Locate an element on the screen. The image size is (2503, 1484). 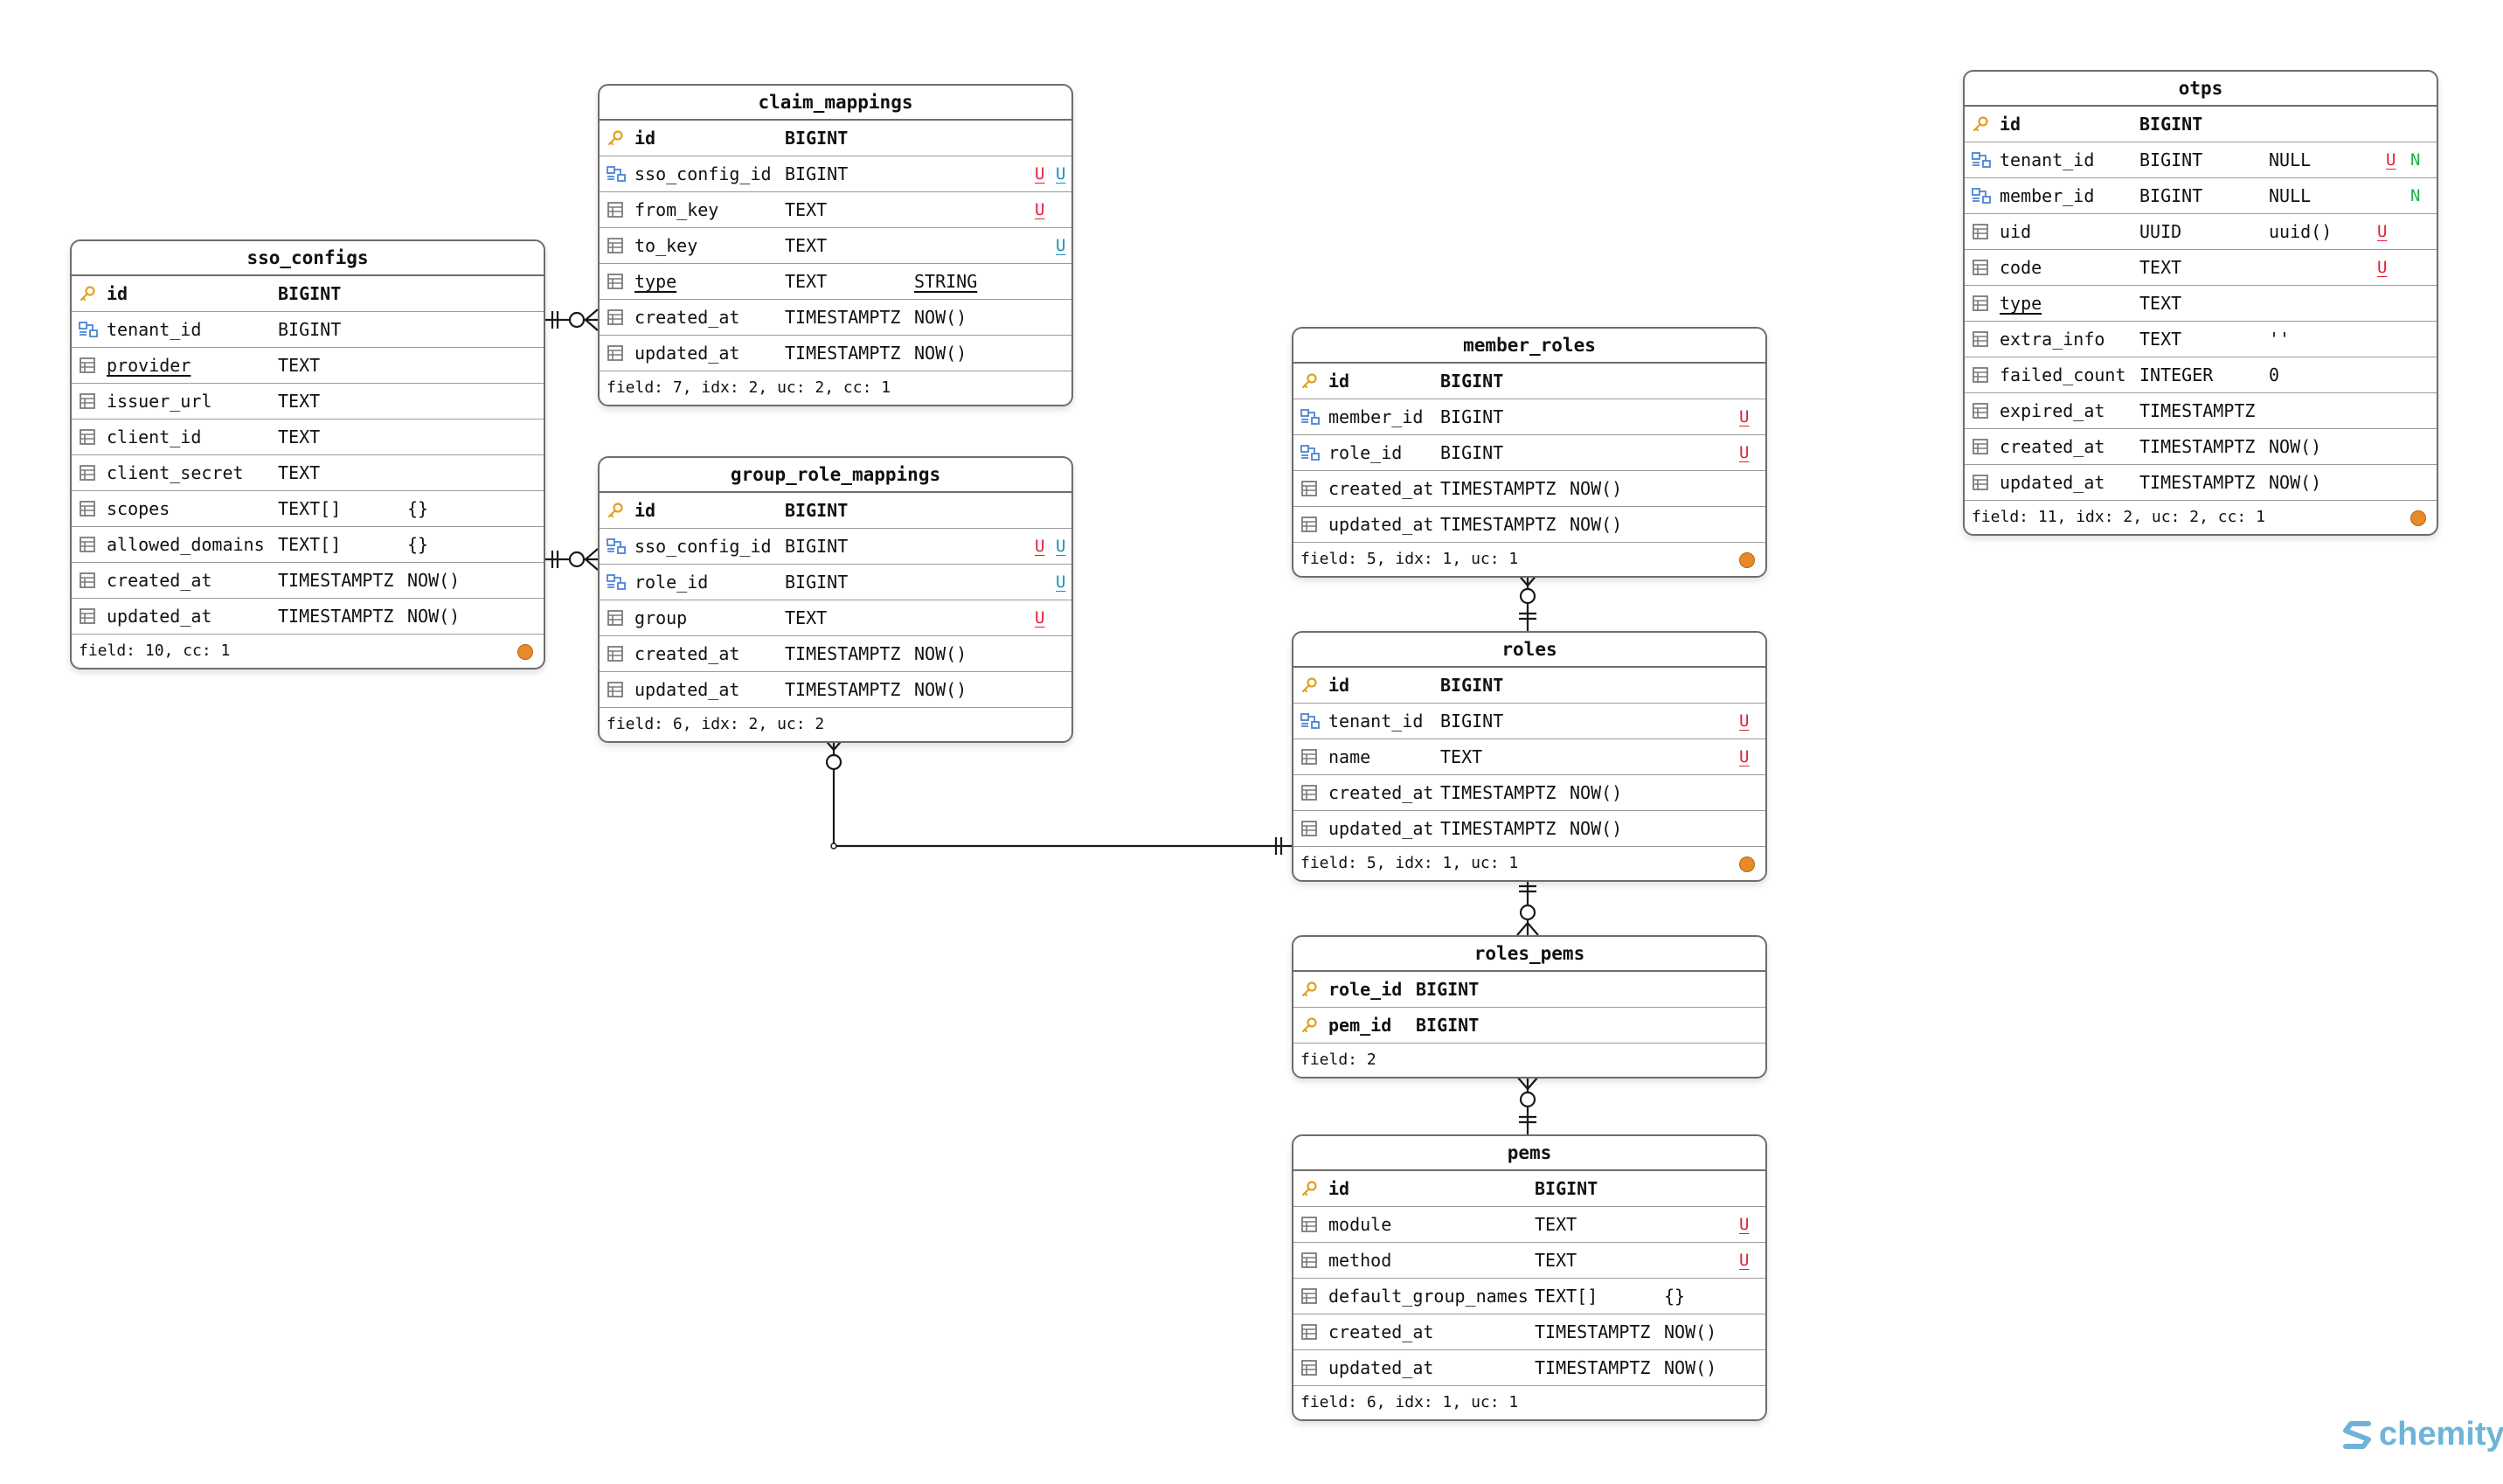
column-row-scopes: scopes TEXT[] {} is located at coordinates (308, 509).